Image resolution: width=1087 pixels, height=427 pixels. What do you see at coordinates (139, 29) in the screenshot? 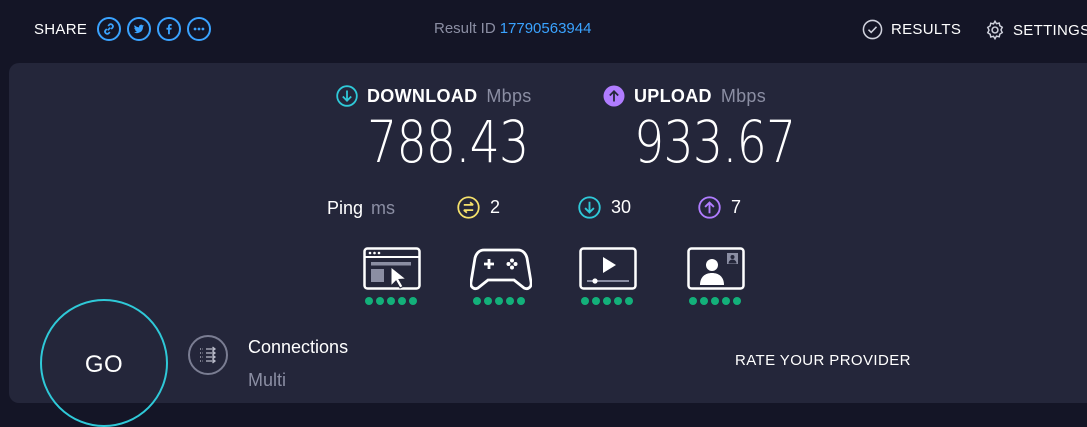
I see `twitter-icon` at bounding box center [139, 29].